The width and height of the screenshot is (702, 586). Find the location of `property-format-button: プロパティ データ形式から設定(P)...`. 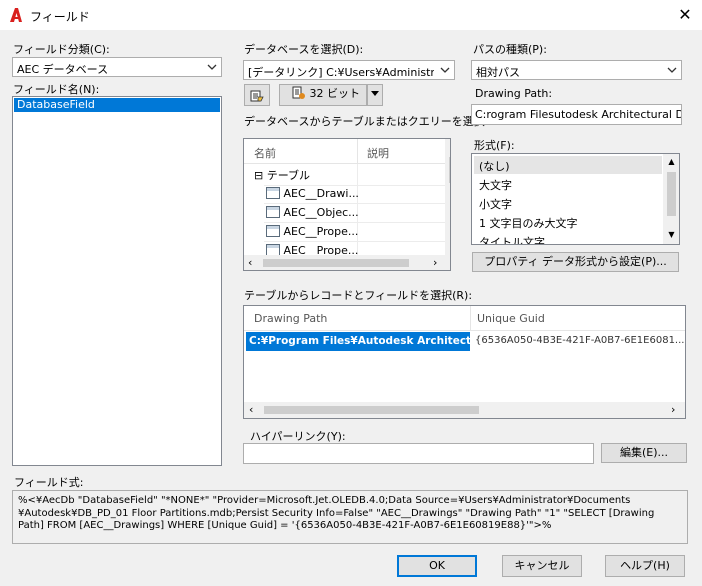

property-format-button: プロパティ データ形式から設定(P)... is located at coordinates (575, 262).